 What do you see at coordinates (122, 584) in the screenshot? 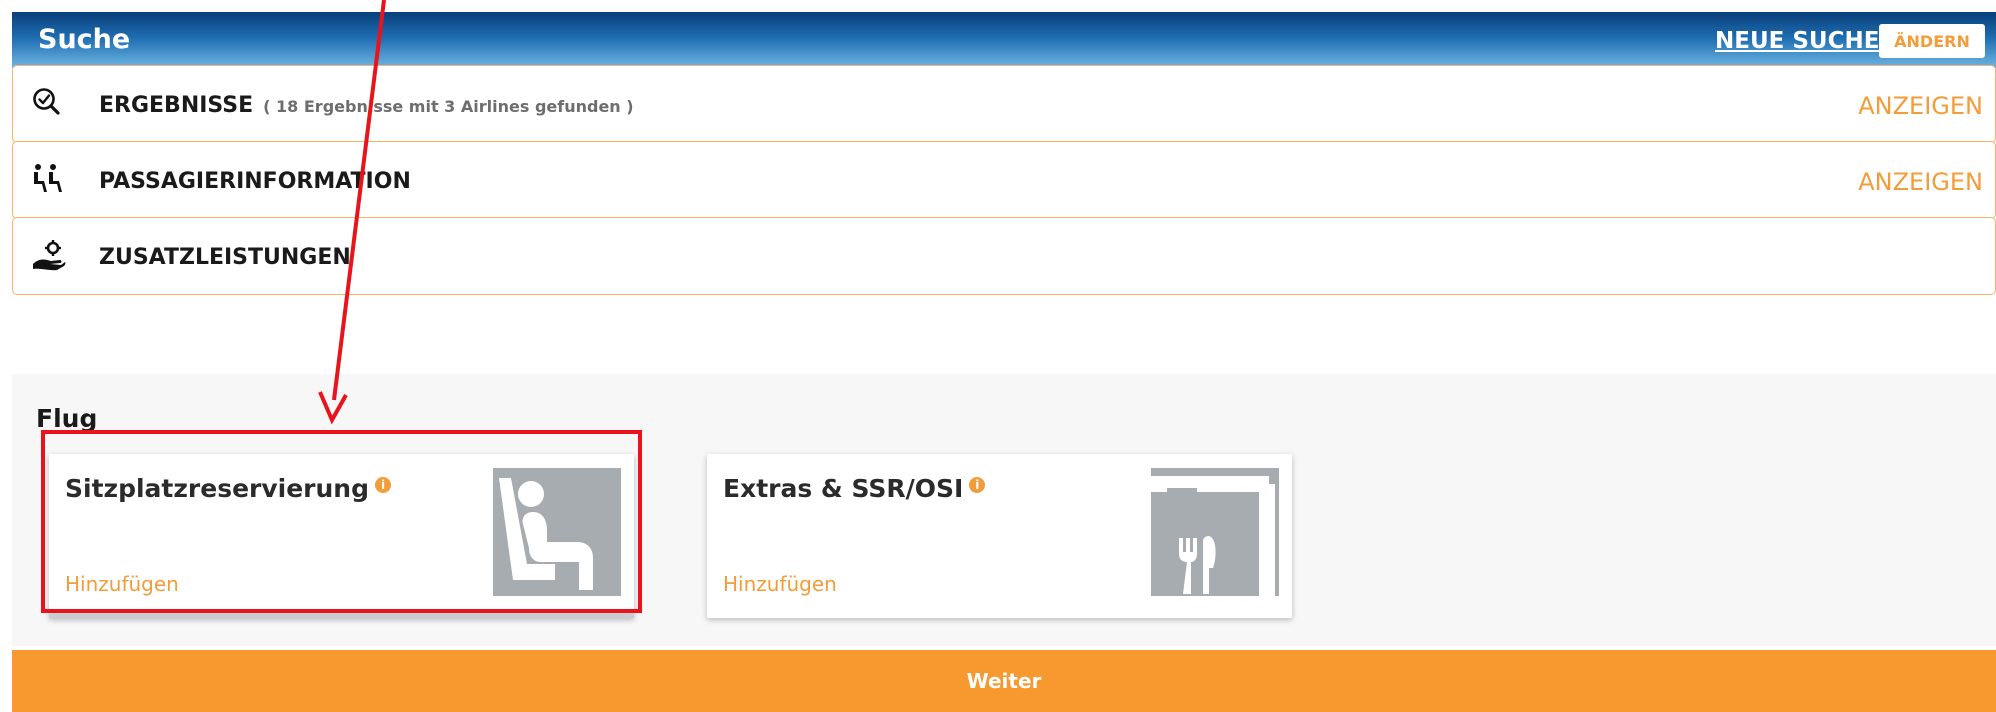
I see `seat-add-link: Hinzufügen` at bounding box center [122, 584].